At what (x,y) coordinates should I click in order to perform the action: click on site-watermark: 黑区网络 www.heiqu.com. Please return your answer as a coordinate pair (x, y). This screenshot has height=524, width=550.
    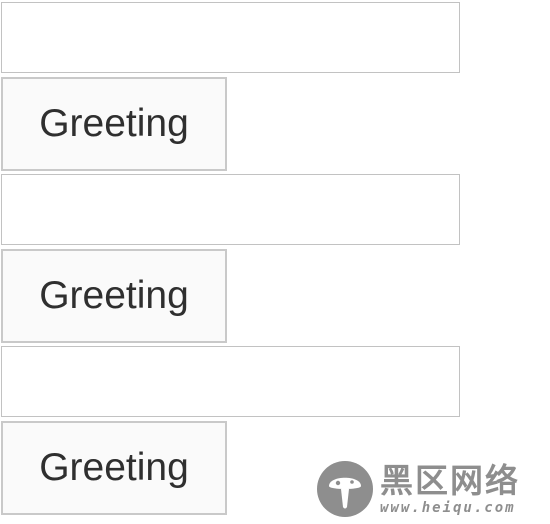
    Looking at the image, I should click on (433, 489).